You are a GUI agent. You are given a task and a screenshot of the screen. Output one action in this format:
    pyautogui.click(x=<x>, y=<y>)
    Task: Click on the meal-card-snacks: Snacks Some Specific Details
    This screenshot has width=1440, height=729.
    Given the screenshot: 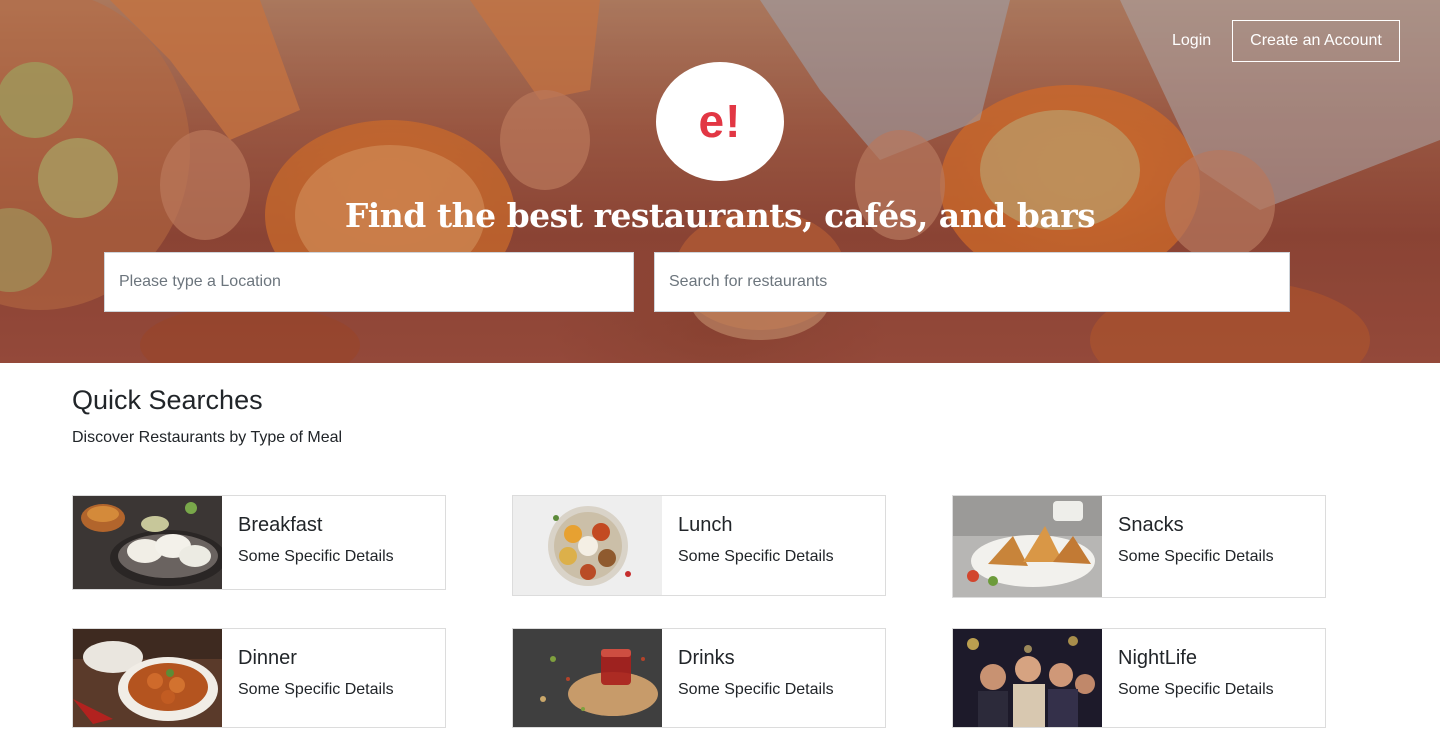 What is the action you would take?
    pyautogui.click(x=1139, y=546)
    